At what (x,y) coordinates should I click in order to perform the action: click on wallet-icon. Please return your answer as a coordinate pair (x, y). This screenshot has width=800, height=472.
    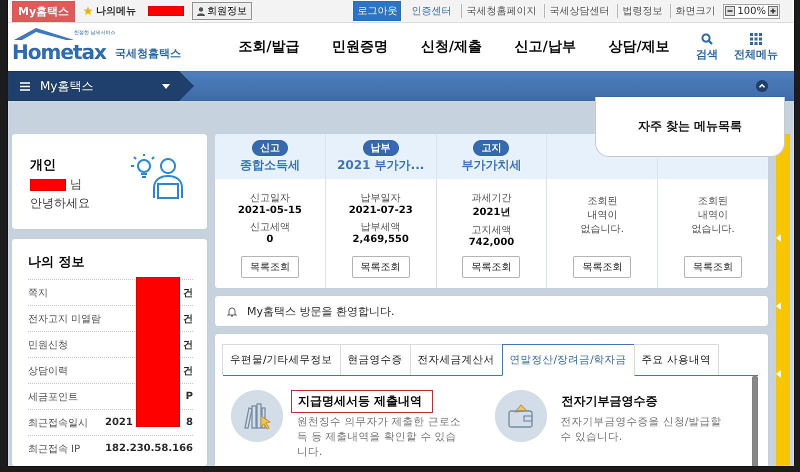
    Looking at the image, I should click on (520, 416).